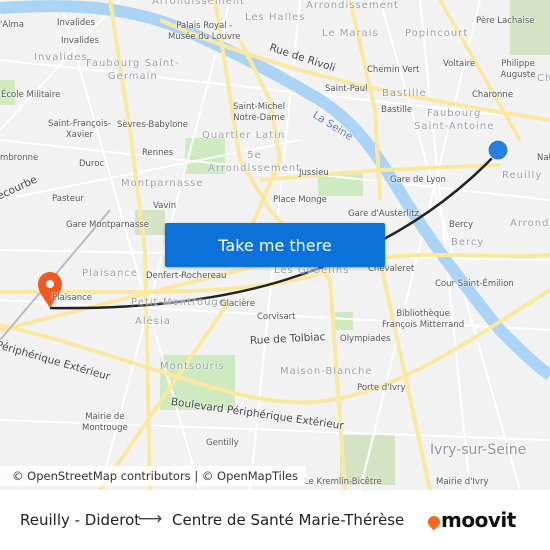  I want to click on take-me-there-button: Take me there, so click(275, 245).